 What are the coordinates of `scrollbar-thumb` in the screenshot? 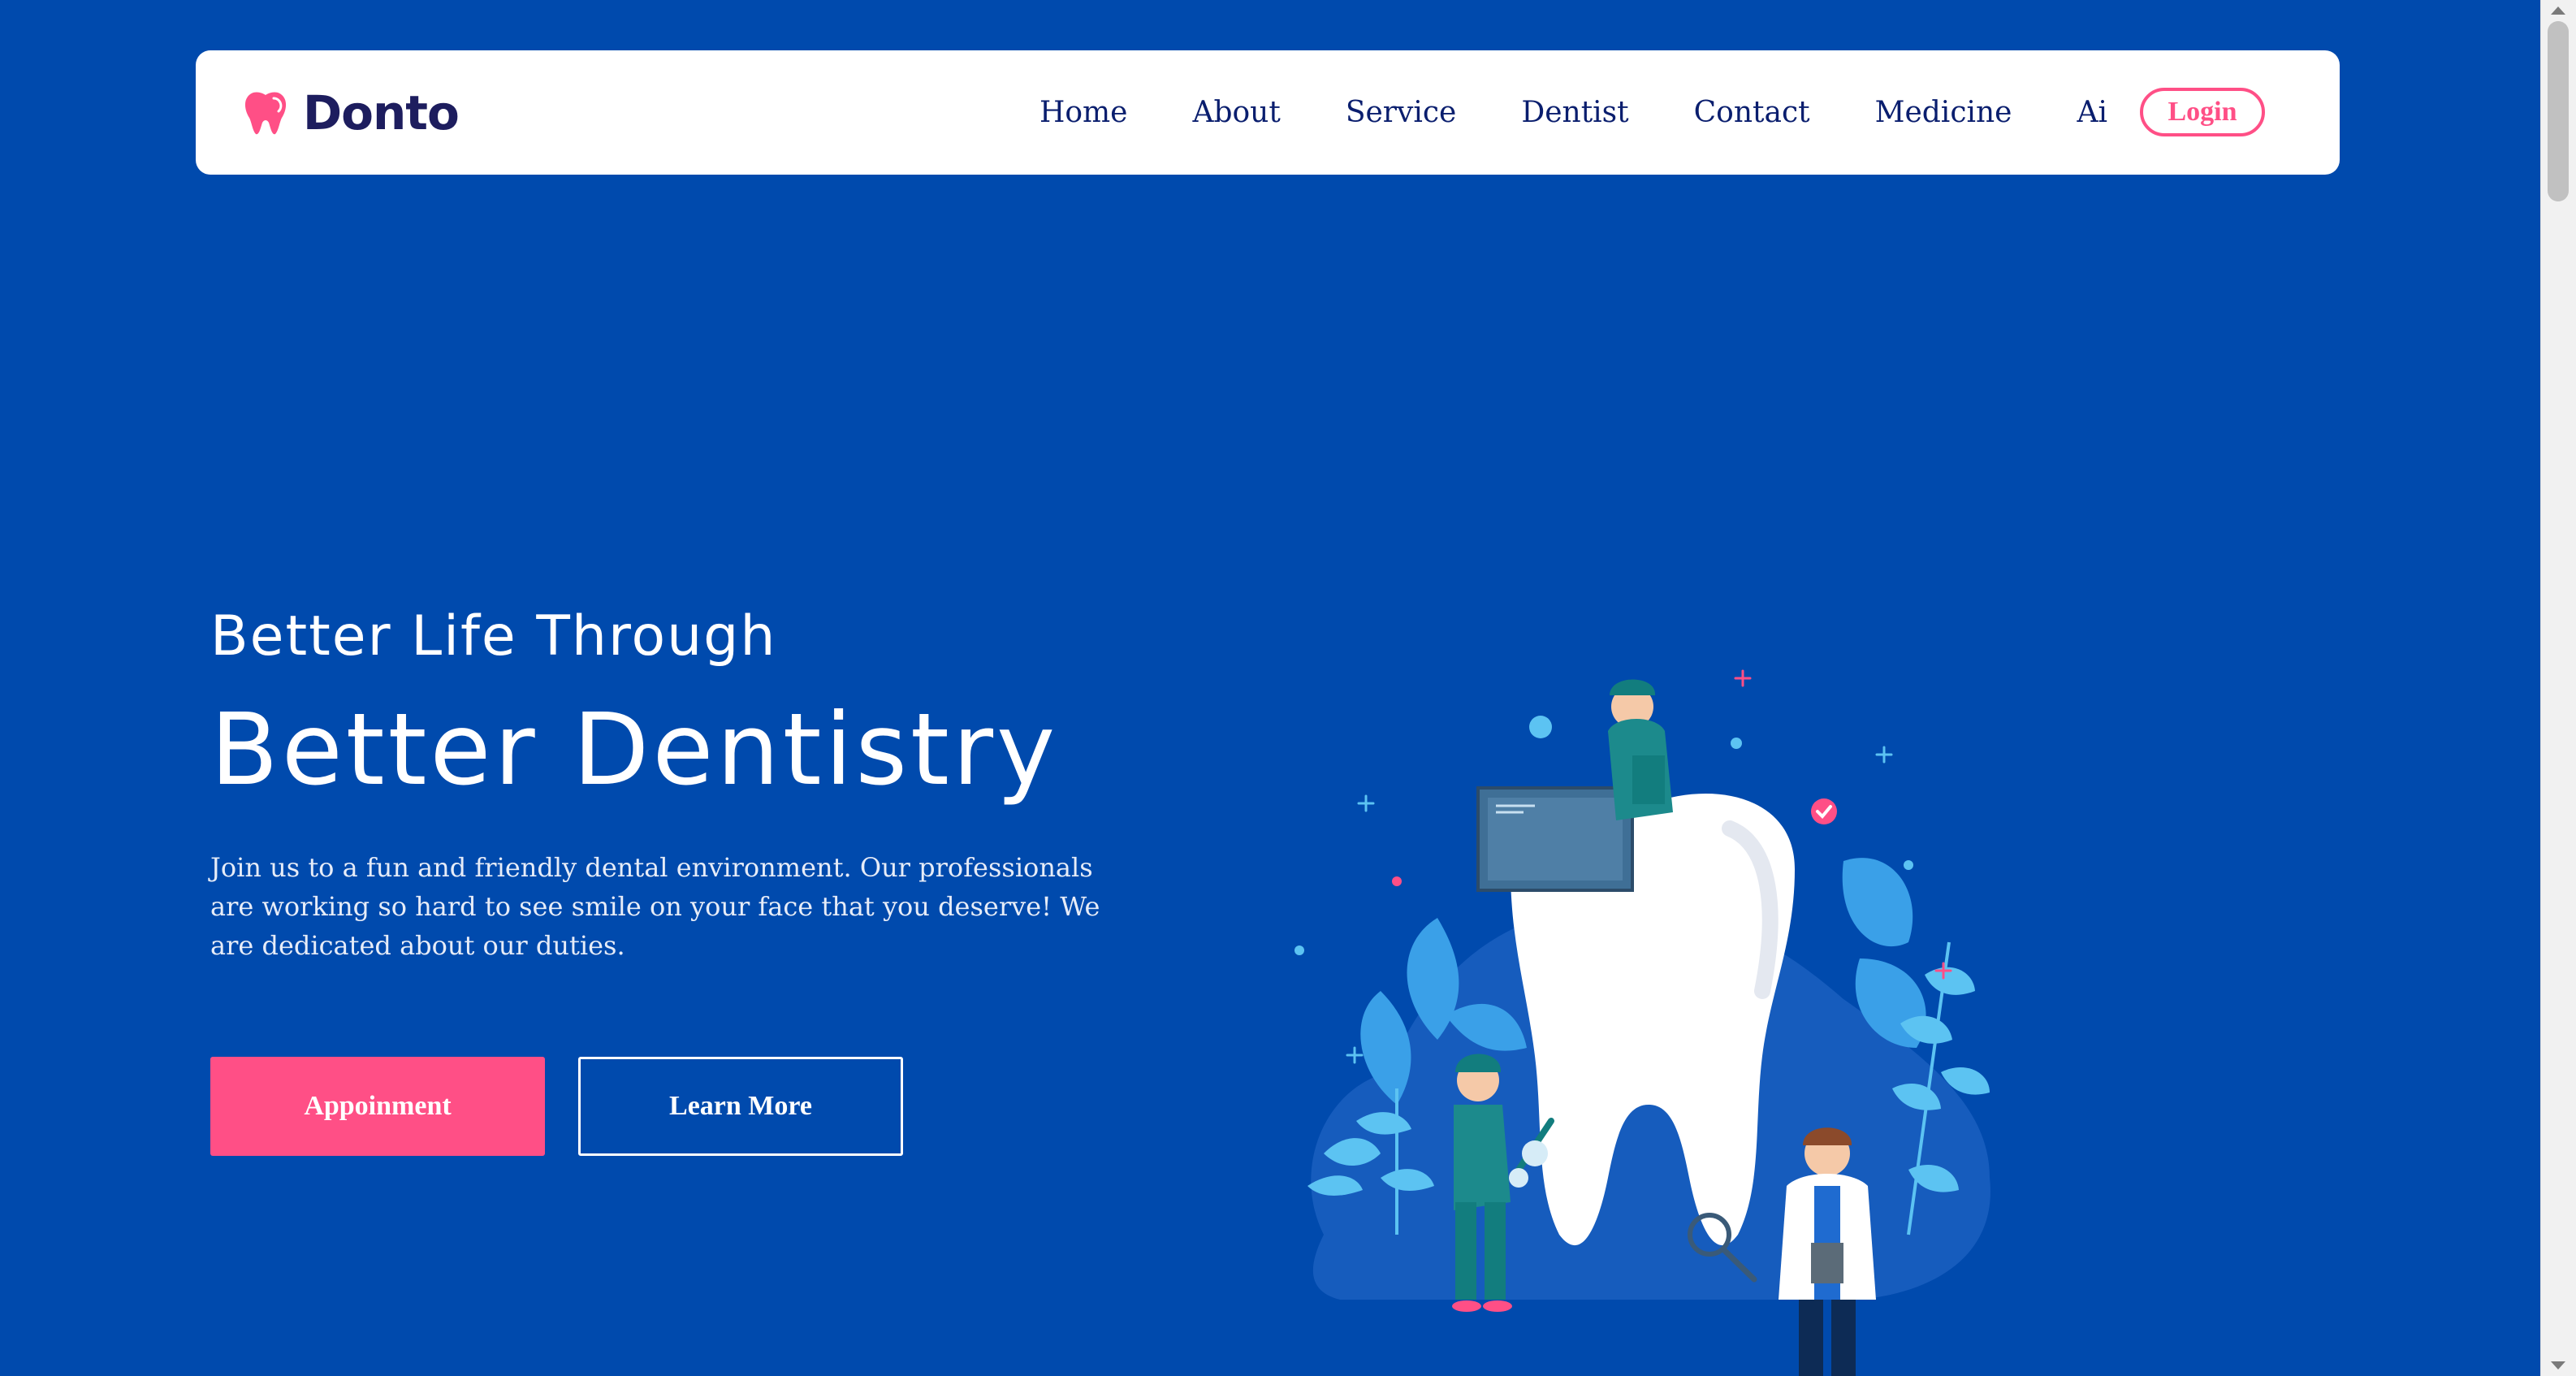 It's located at (2559, 111).